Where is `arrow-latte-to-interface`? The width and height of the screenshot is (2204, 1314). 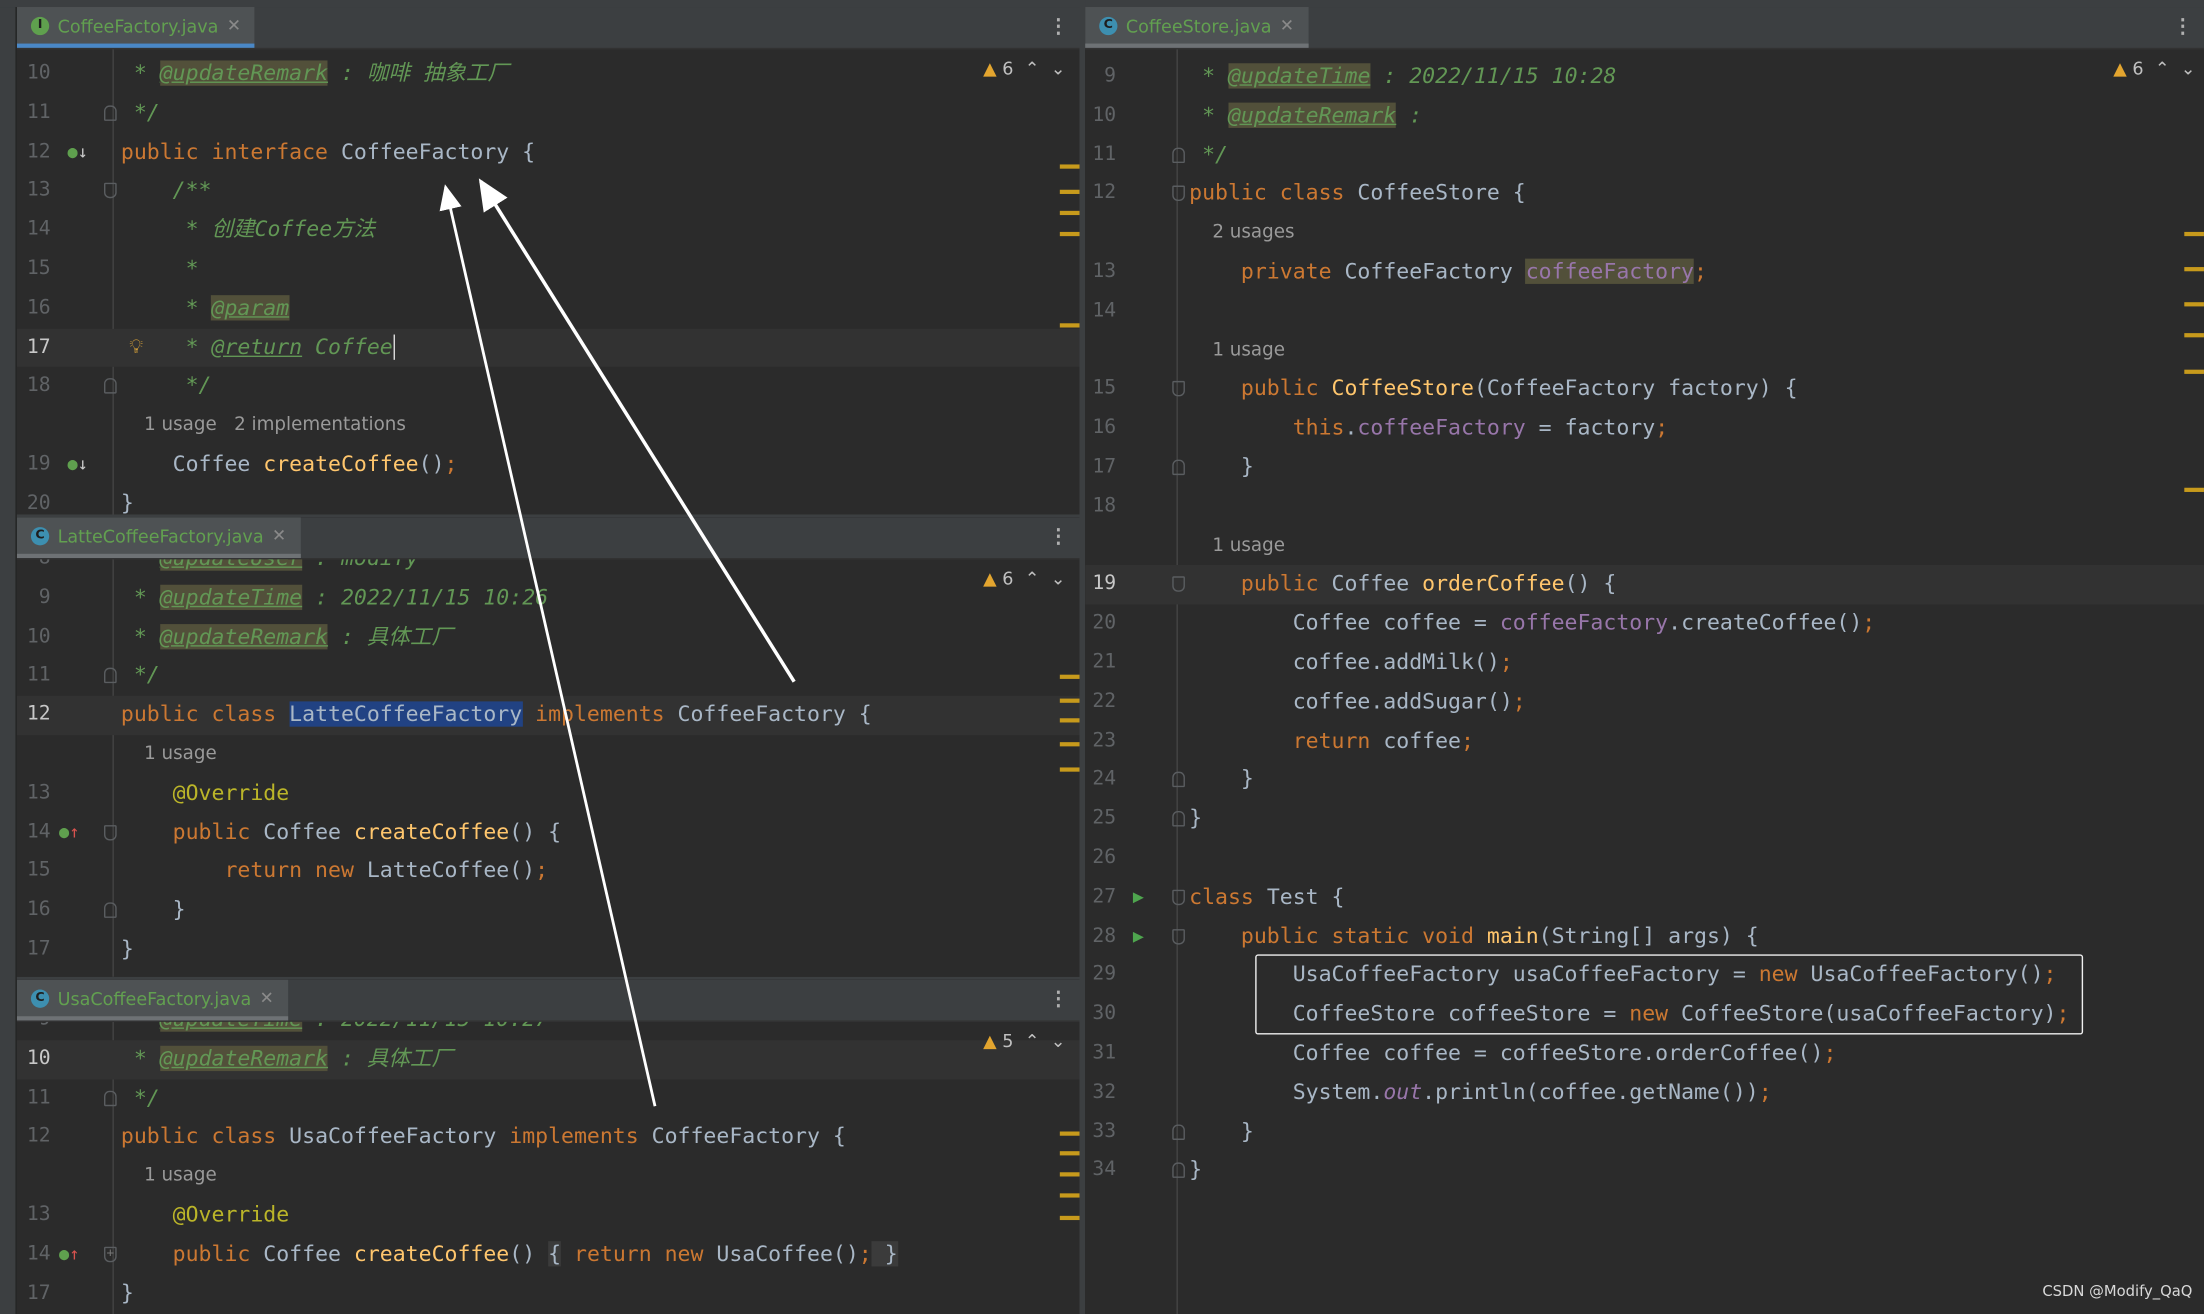 arrow-latte-to-interface is located at coordinates (637, 430).